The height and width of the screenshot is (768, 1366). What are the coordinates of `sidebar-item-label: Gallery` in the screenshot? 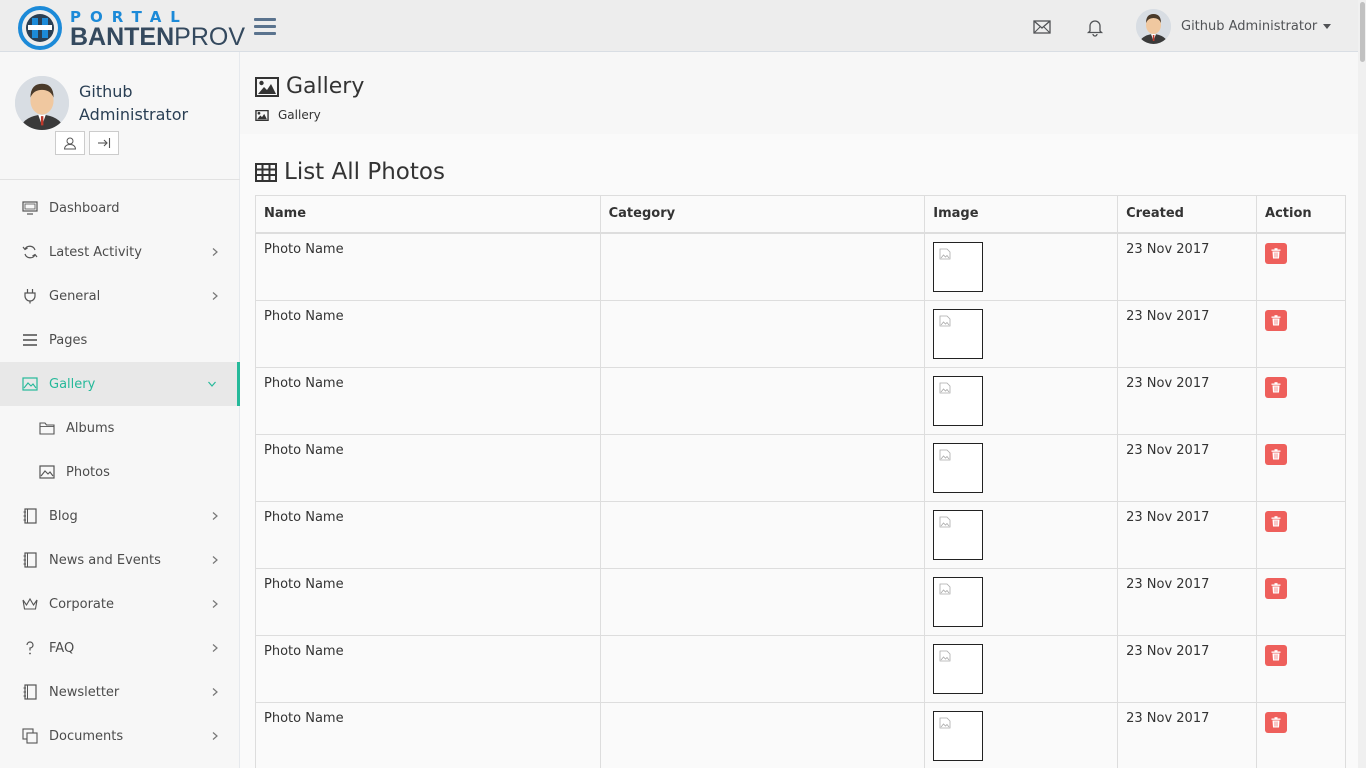 It's located at (72, 384).